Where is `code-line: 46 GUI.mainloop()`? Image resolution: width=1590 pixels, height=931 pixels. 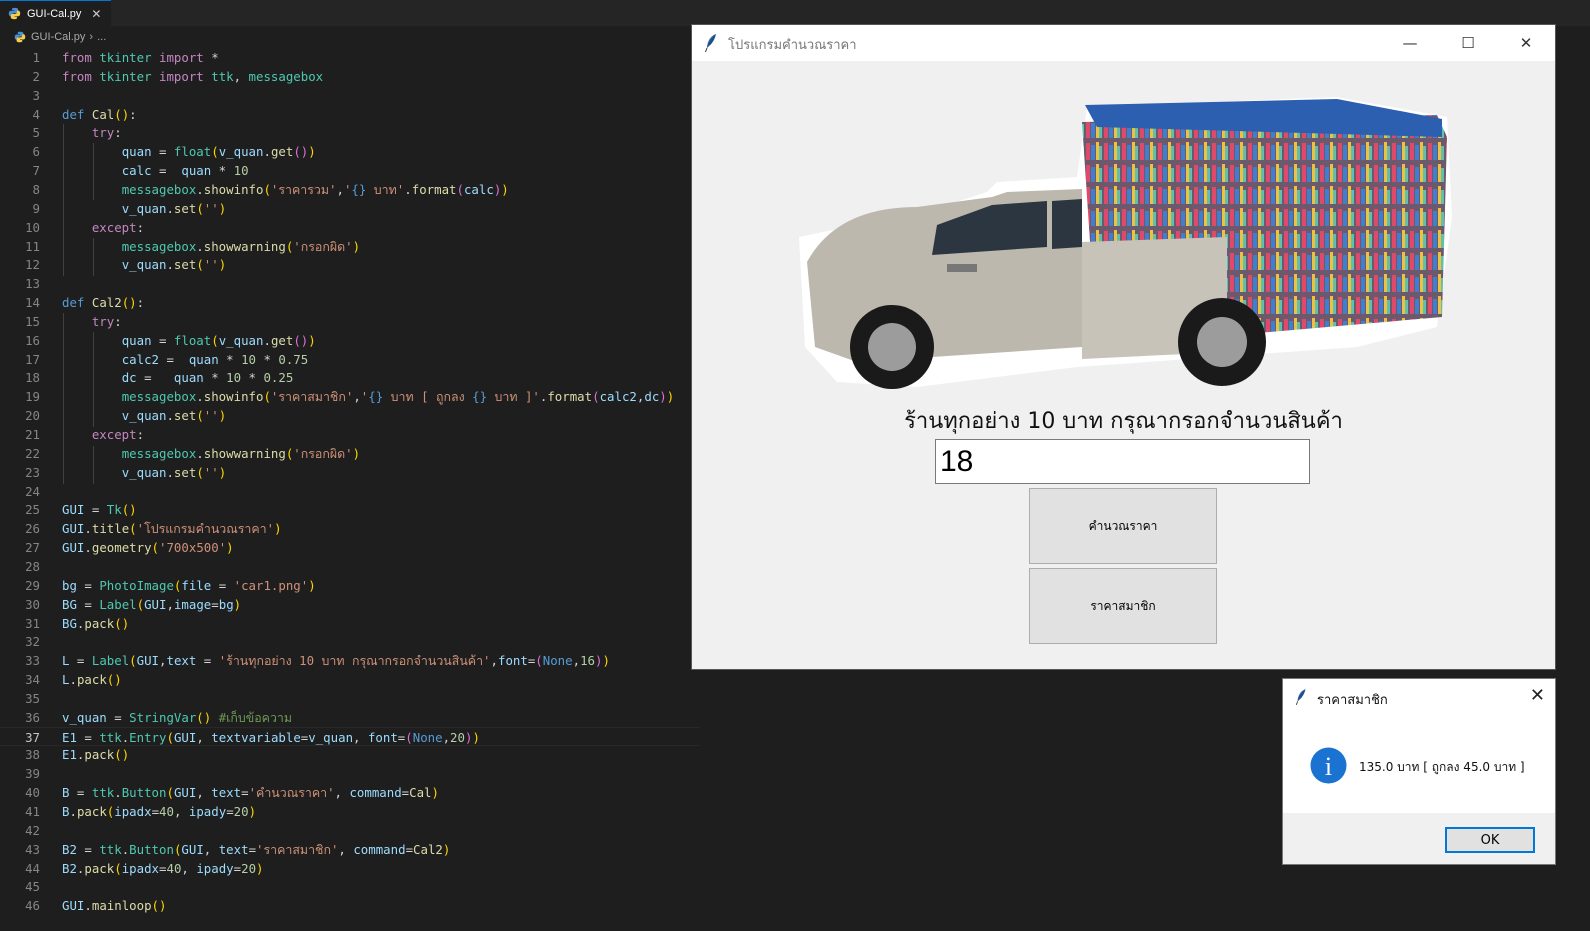 code-line: 46 GUI.mainloop() is located at coordinates (350, 905).